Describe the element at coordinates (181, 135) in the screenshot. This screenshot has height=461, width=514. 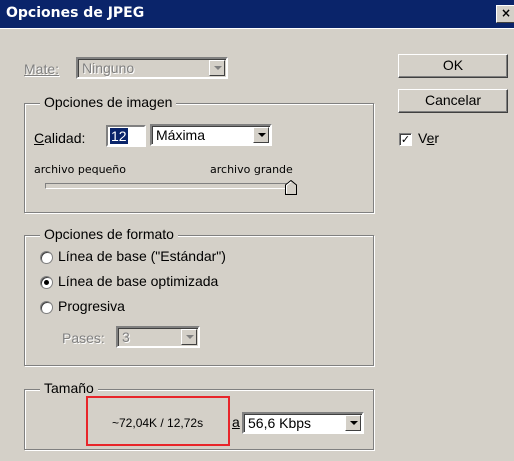
I see `quality-preset-value: Máxima` at that location.